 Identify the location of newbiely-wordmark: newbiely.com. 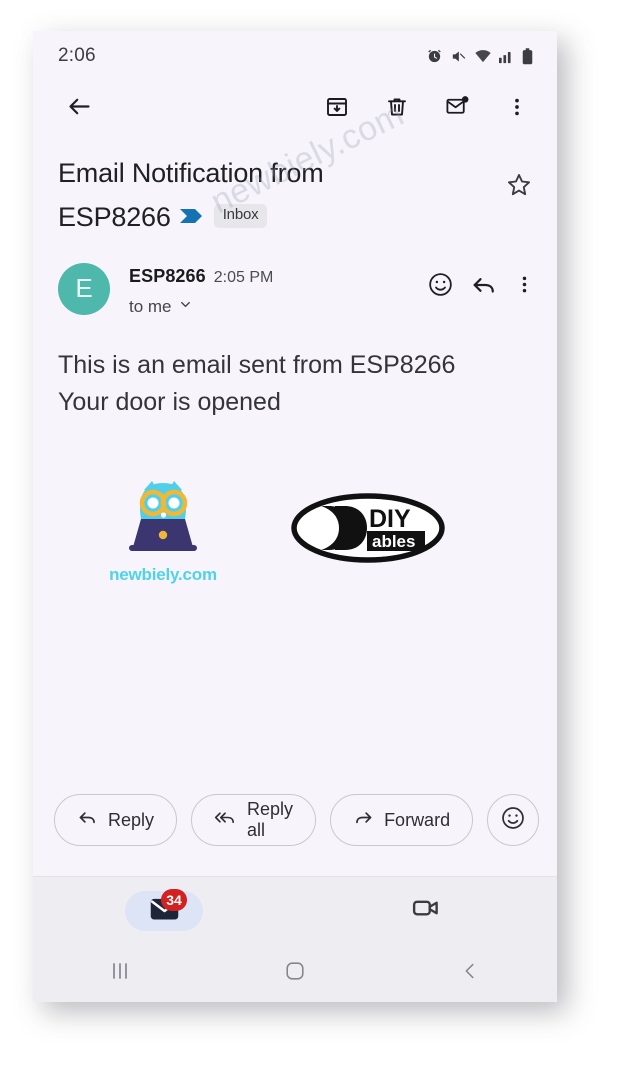
(163, 574).